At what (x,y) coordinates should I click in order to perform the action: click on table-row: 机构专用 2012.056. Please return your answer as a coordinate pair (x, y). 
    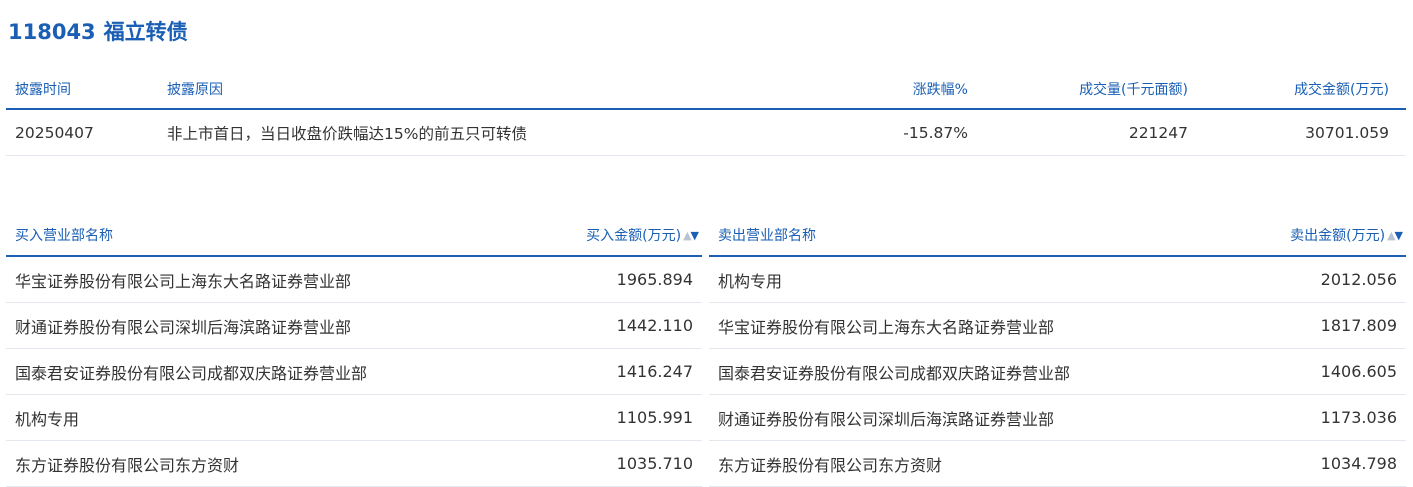
    Looking at the image, I should click on (1057, 280).